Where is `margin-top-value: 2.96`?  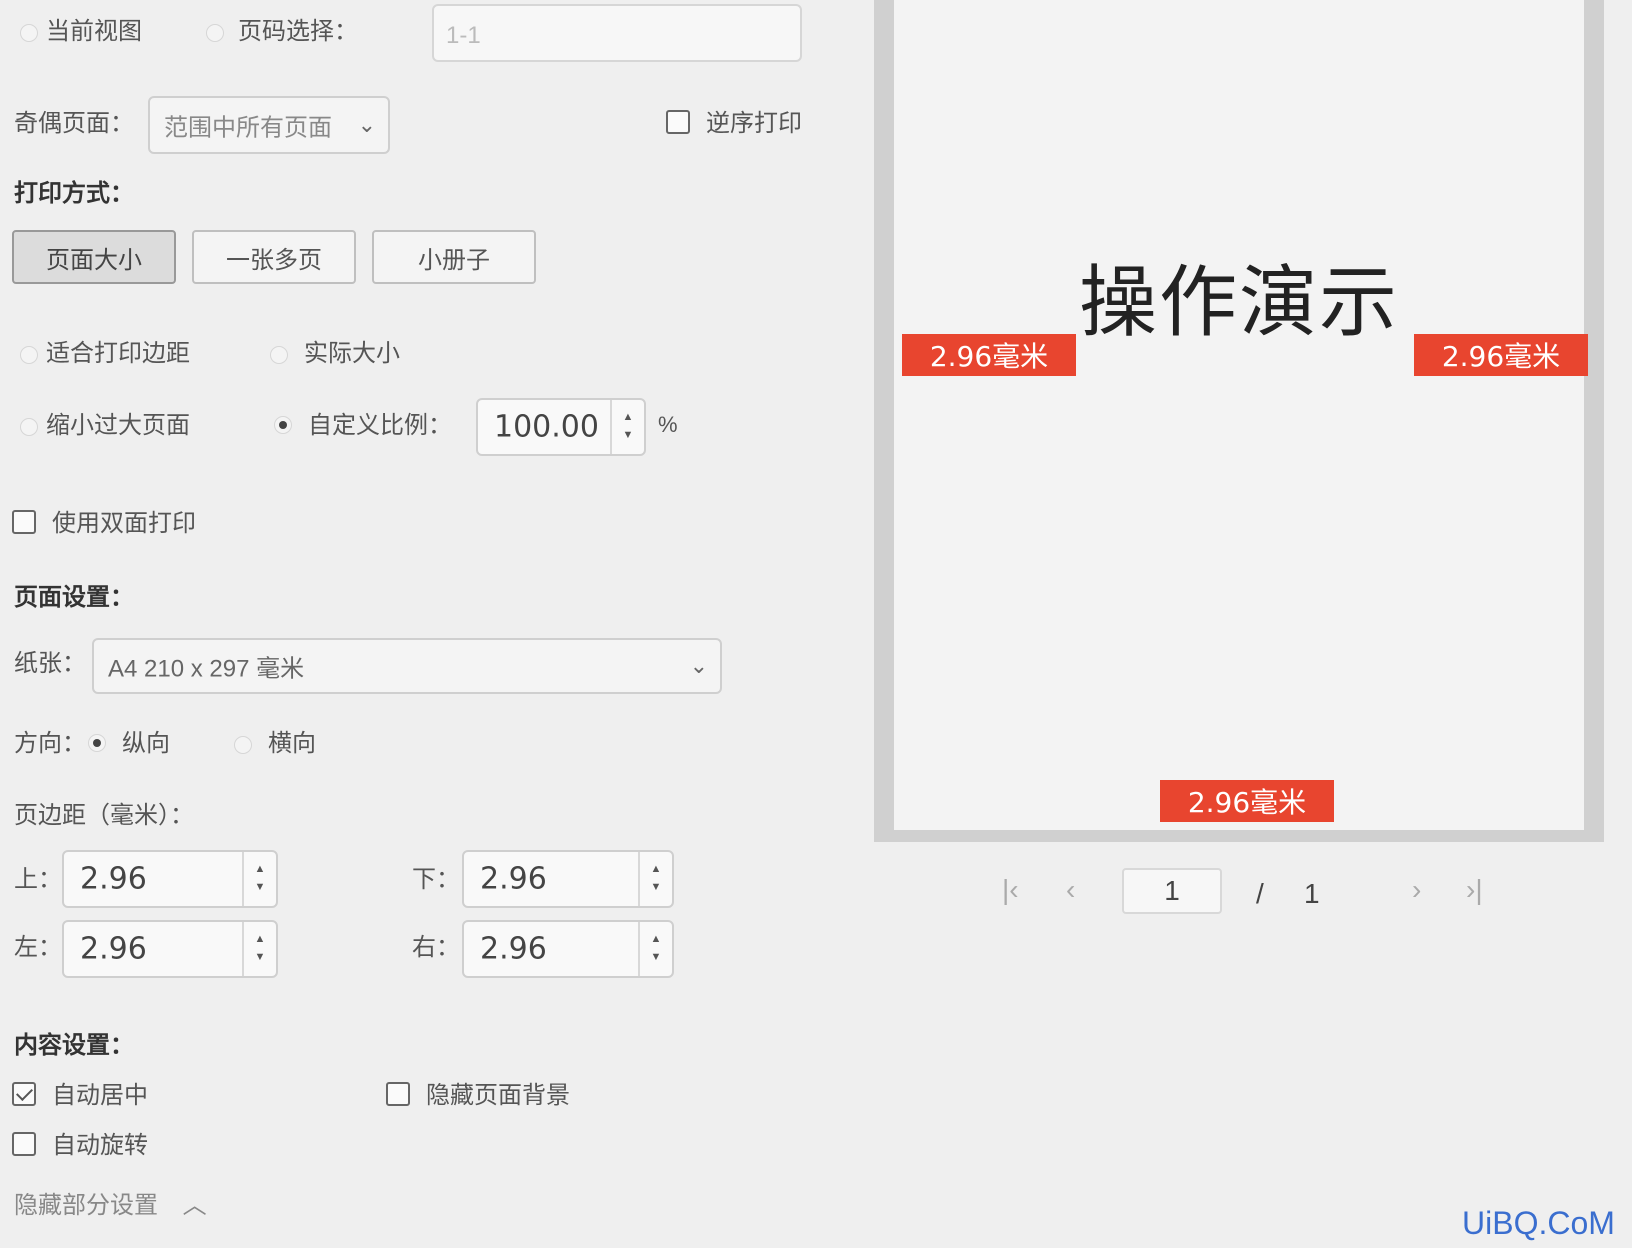 margin-top-value: 2.96 is located at coordinates (113, 879).